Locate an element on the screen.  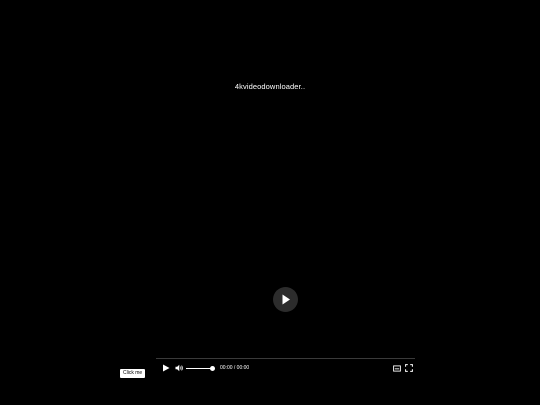
volume-slider is located at coordinates (200, 368).